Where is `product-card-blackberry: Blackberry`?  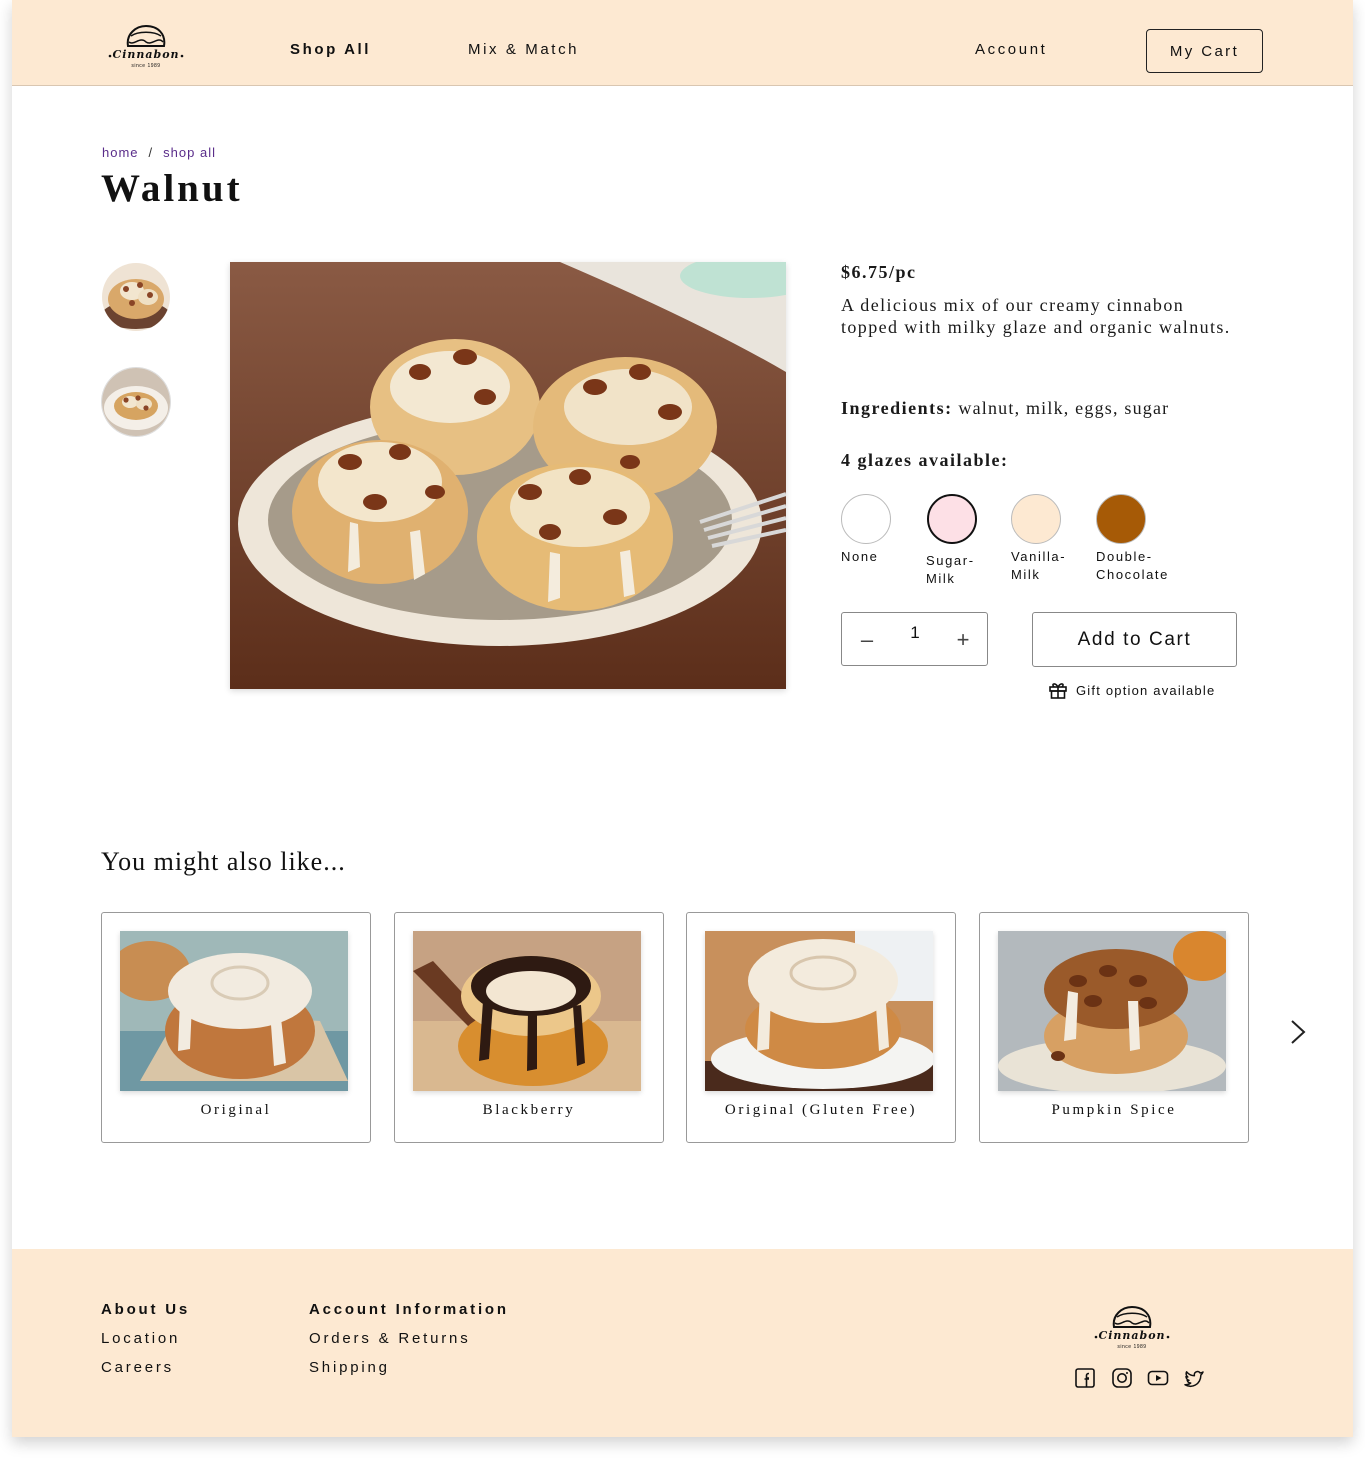 product-card-blackberry: Blackberry is located at coordinates (529, 1027).